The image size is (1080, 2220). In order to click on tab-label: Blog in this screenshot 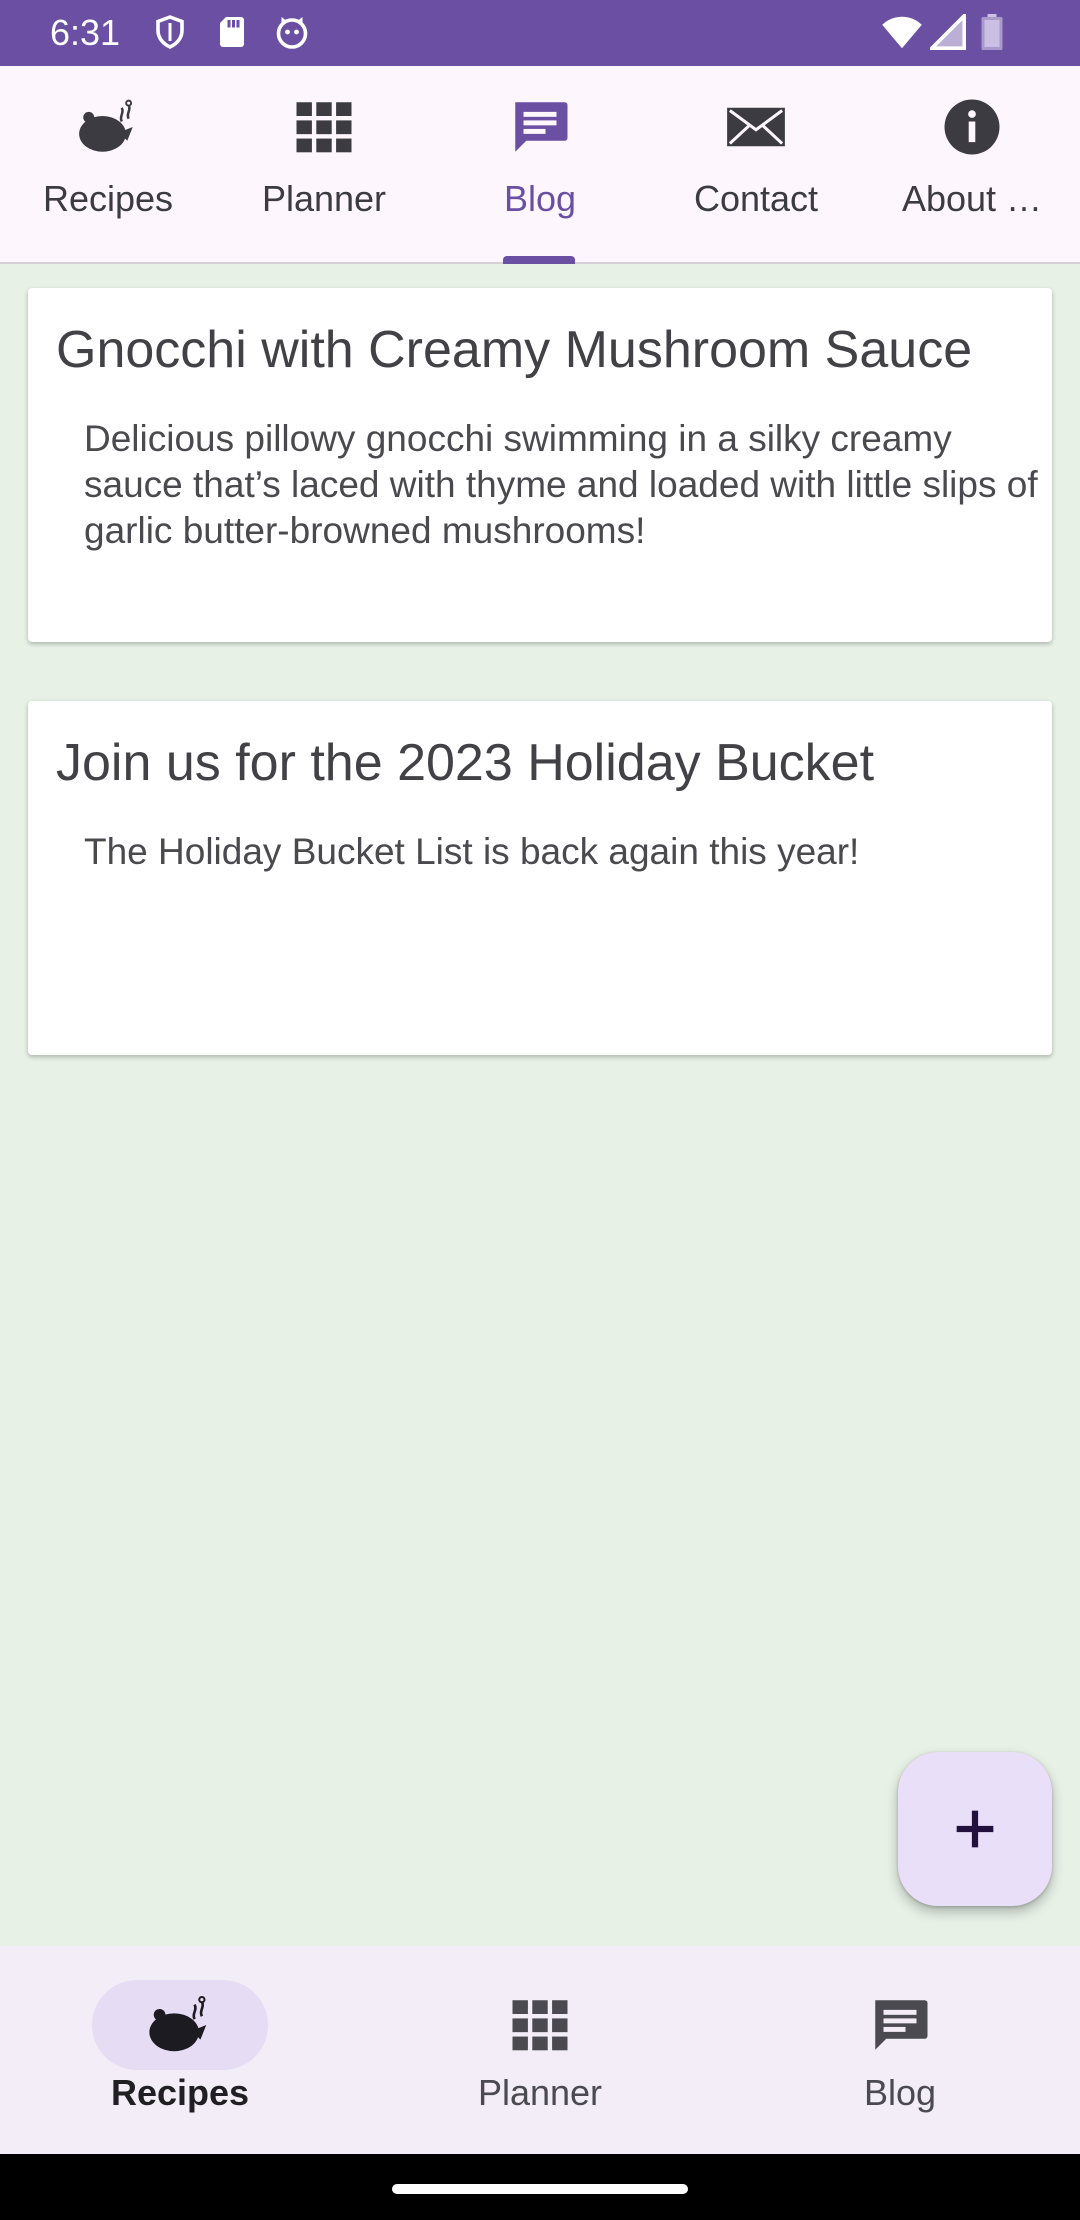, I will do `click(540, 198)`.